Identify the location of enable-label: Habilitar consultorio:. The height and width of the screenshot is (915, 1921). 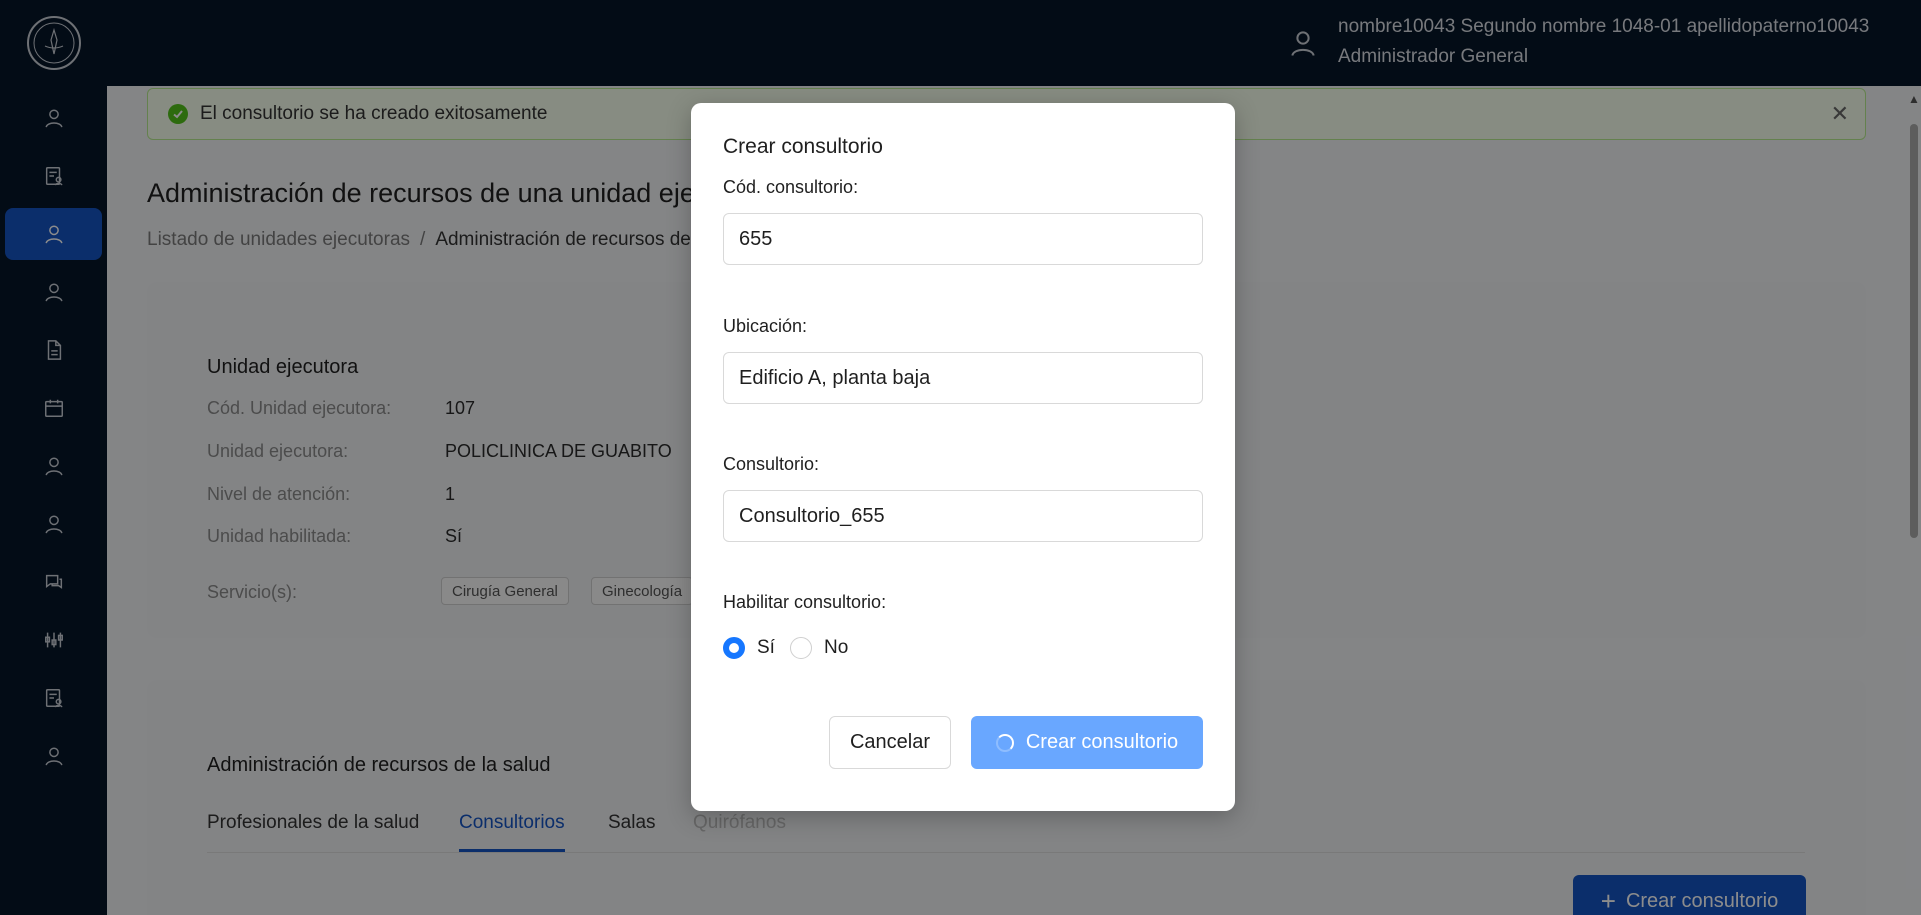
(805, 602).